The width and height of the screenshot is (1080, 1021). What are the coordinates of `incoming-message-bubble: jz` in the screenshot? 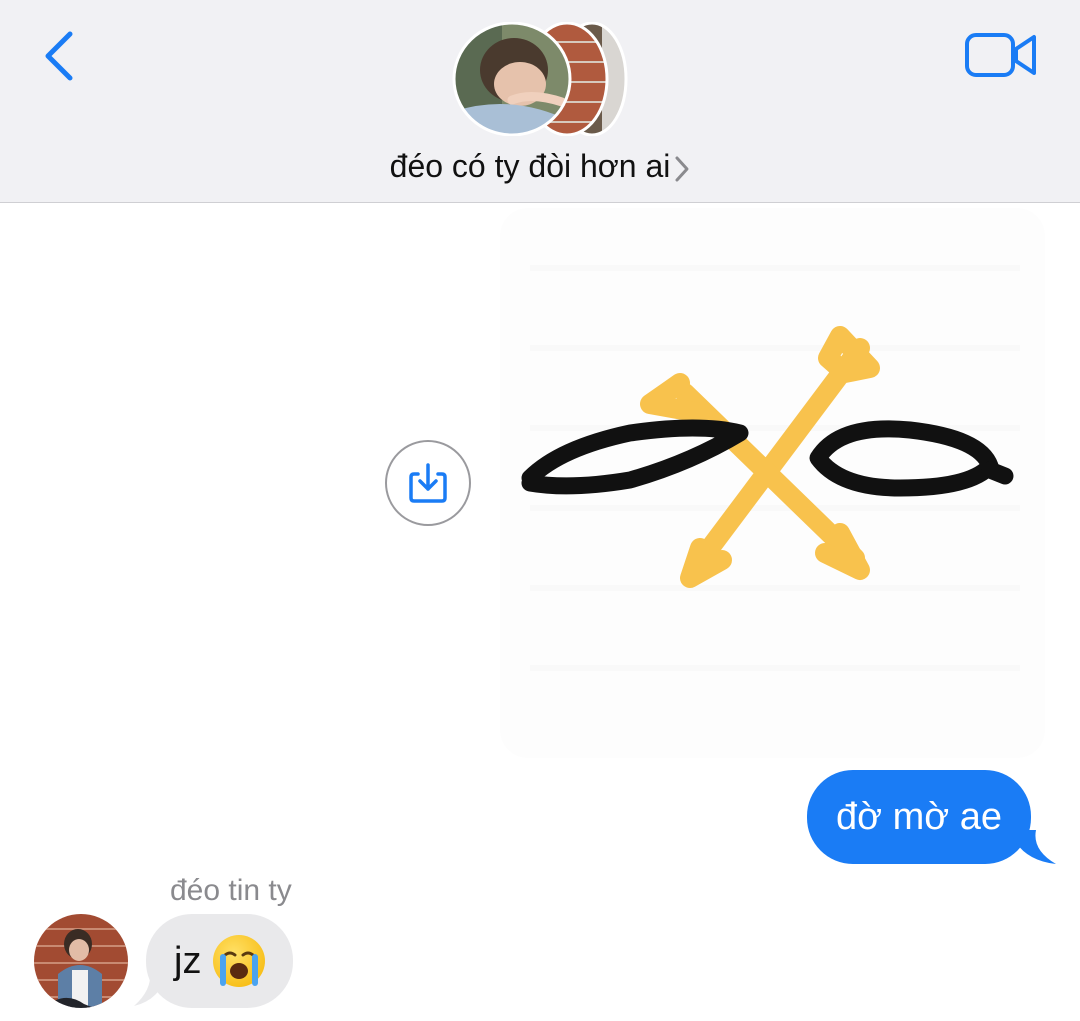 It's located at (220, 961).